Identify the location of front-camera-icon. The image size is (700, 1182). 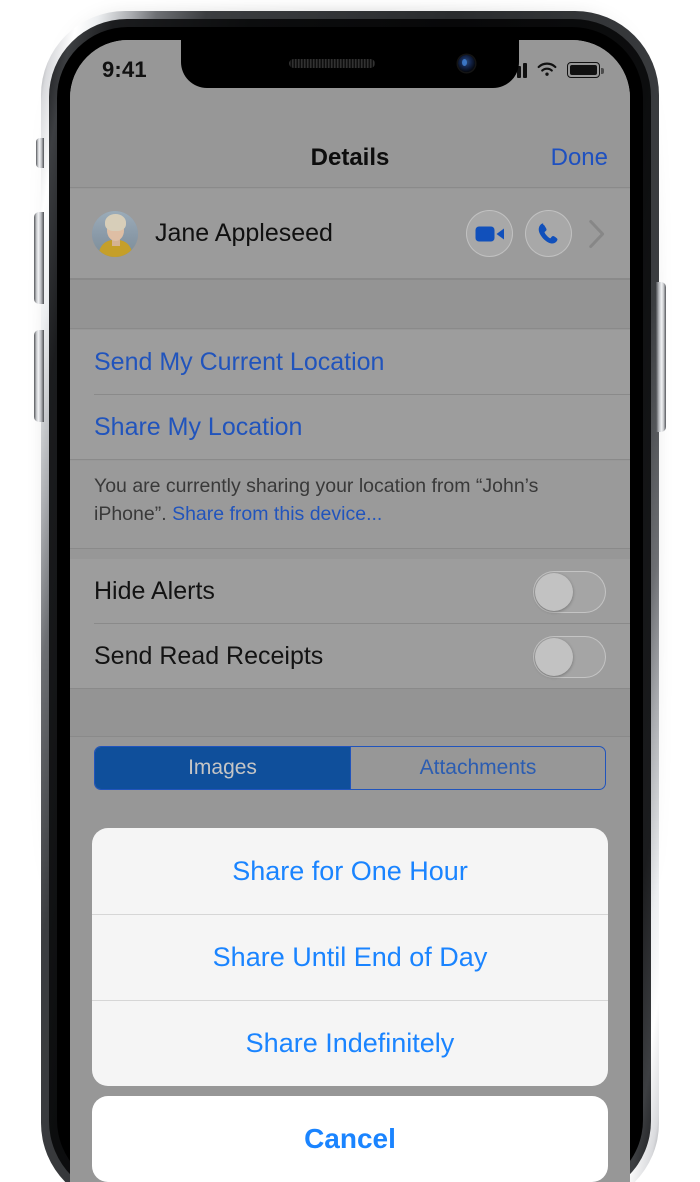
(466, 63).